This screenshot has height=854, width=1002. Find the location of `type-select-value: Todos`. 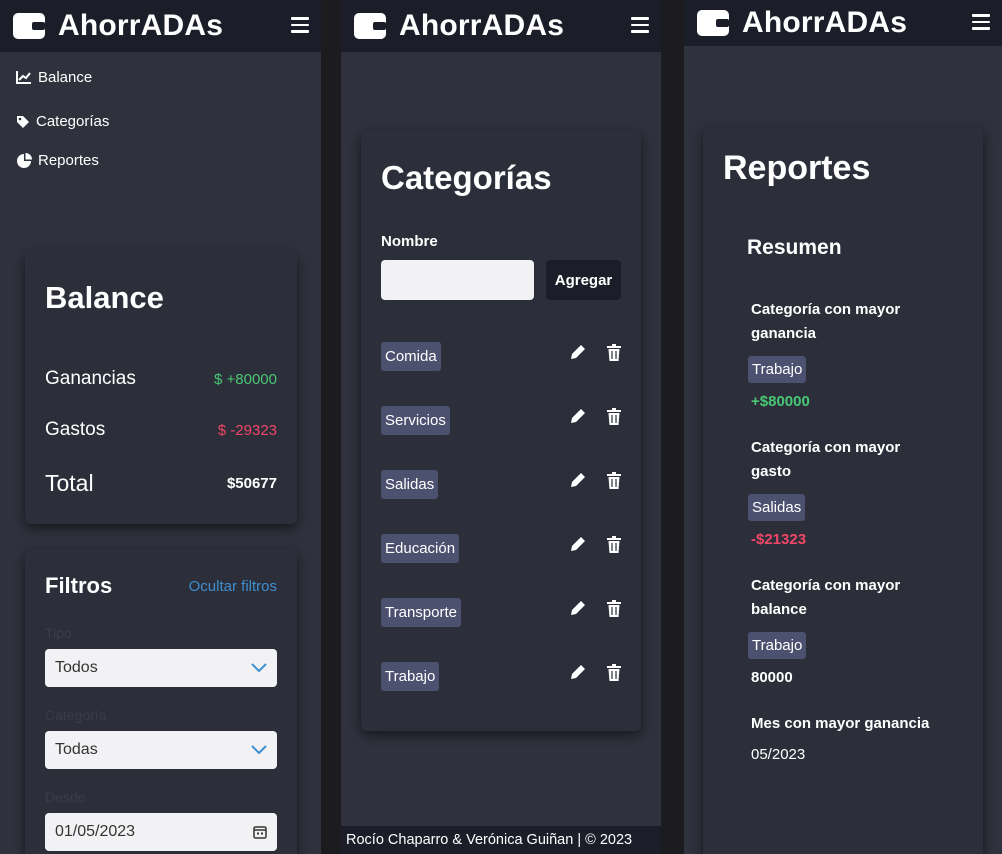

type-select-value: Todos is located at coordinates (76, 667).